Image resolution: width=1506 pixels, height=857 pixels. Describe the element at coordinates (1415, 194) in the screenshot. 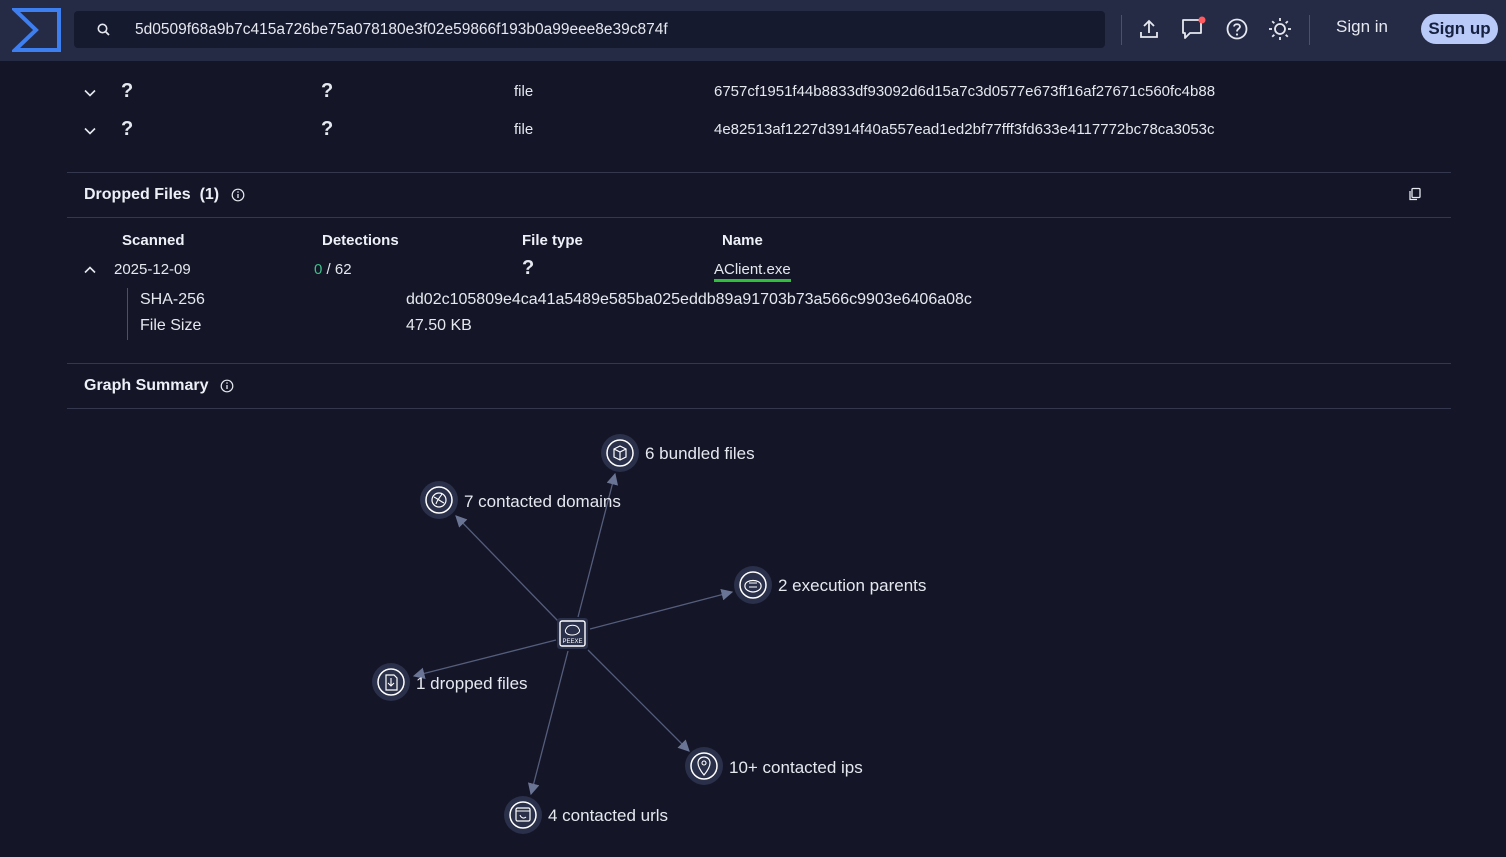

I see `copy-icon` at that location.